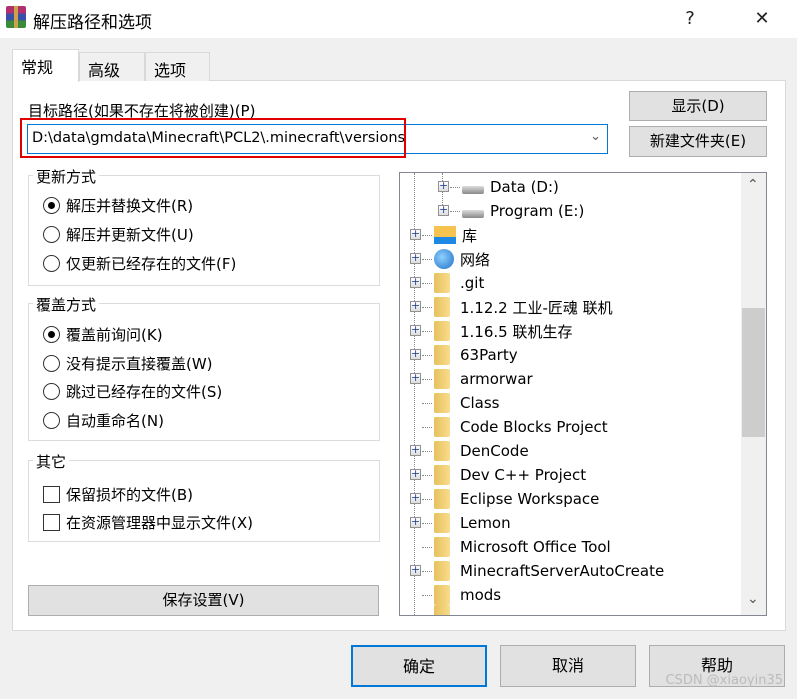  I want to click on tree-item: Eclipse Workspace, so click(516, 499).